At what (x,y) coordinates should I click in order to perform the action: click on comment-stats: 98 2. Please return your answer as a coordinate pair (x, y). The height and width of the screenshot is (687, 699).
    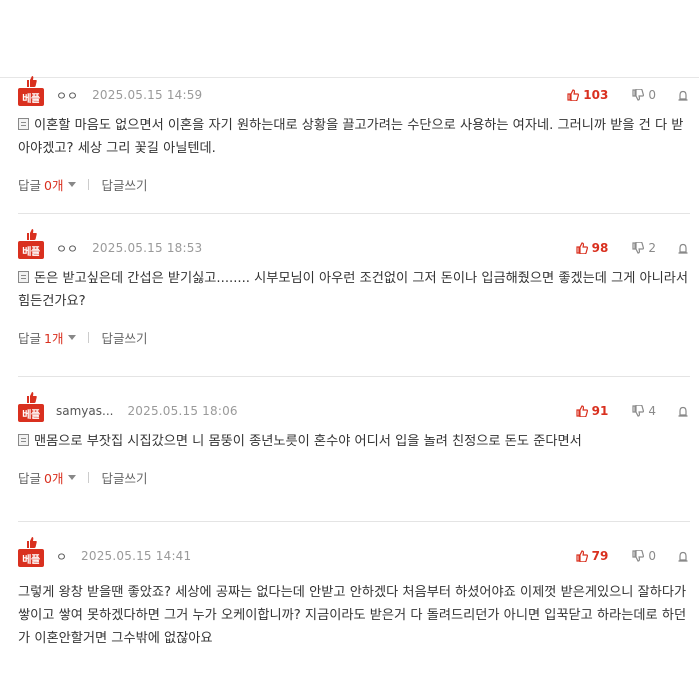
    Looking at the image, I should click on (632, 248).